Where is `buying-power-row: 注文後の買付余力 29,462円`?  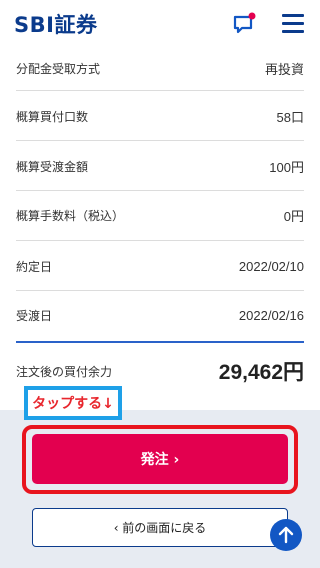 buying-power-row: 注文後の買付余力 29,462円 is located at coordinates (160, 371).